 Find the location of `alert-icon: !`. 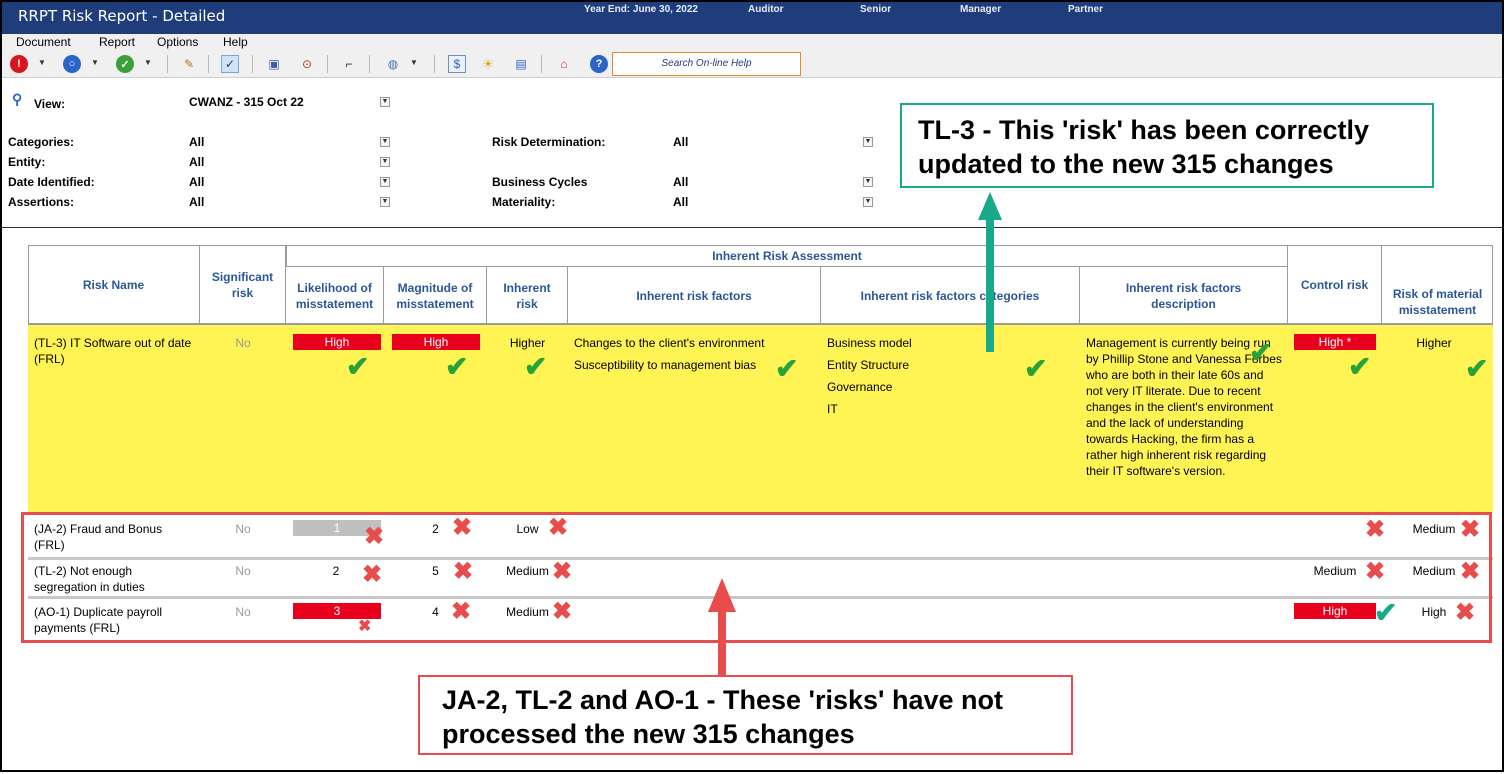

alert-icon: ! is located at coordinates (19, 64).